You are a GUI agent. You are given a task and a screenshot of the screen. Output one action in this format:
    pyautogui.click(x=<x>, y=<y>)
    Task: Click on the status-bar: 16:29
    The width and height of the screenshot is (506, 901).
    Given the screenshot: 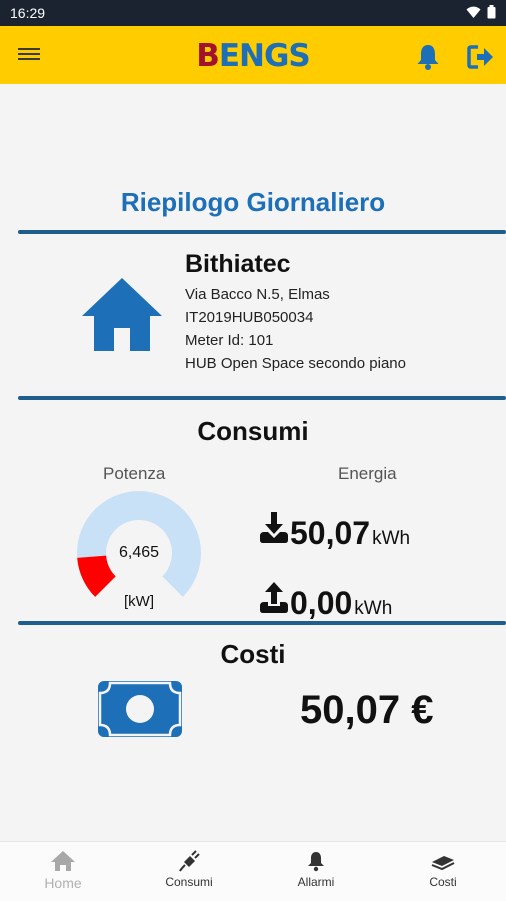 What is the action you would take?
    pyautogui.click(x=253, y=13)
    